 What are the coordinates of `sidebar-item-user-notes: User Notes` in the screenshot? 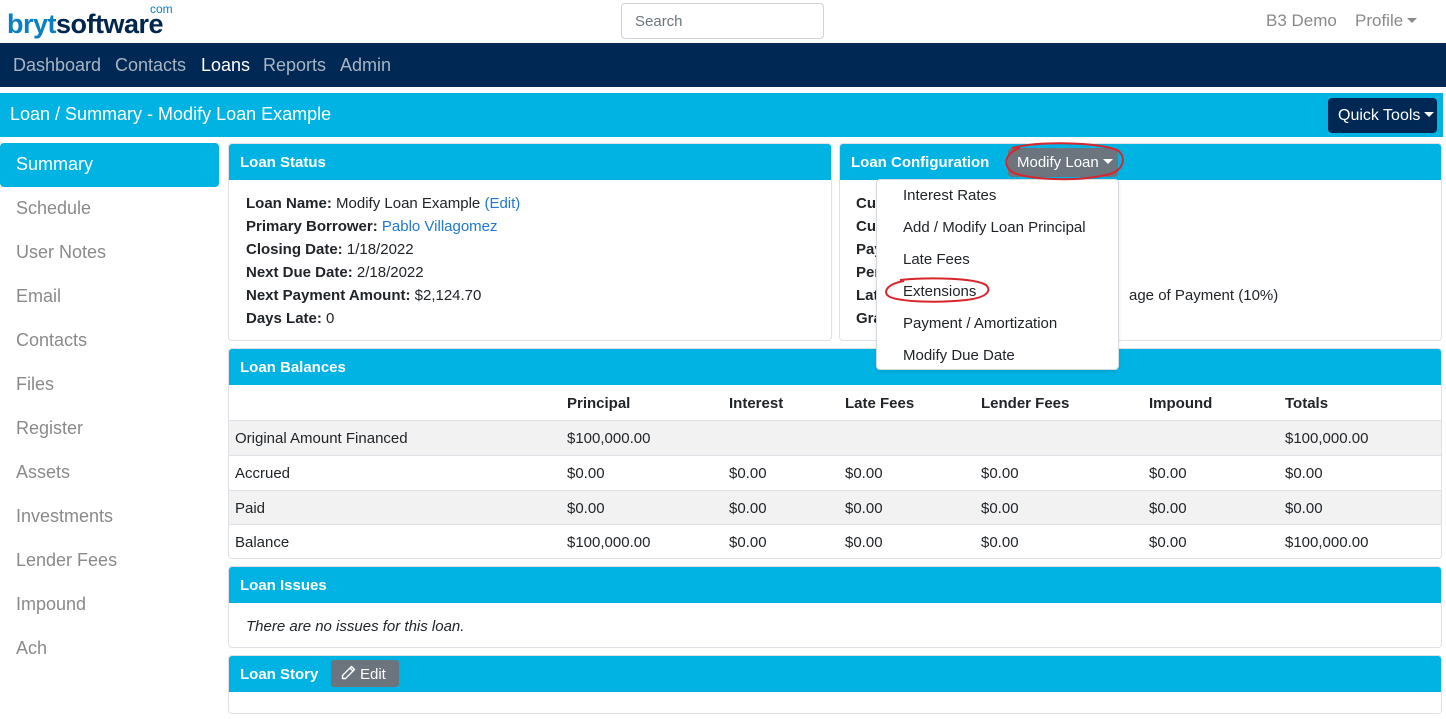 It's located at (109, 253).